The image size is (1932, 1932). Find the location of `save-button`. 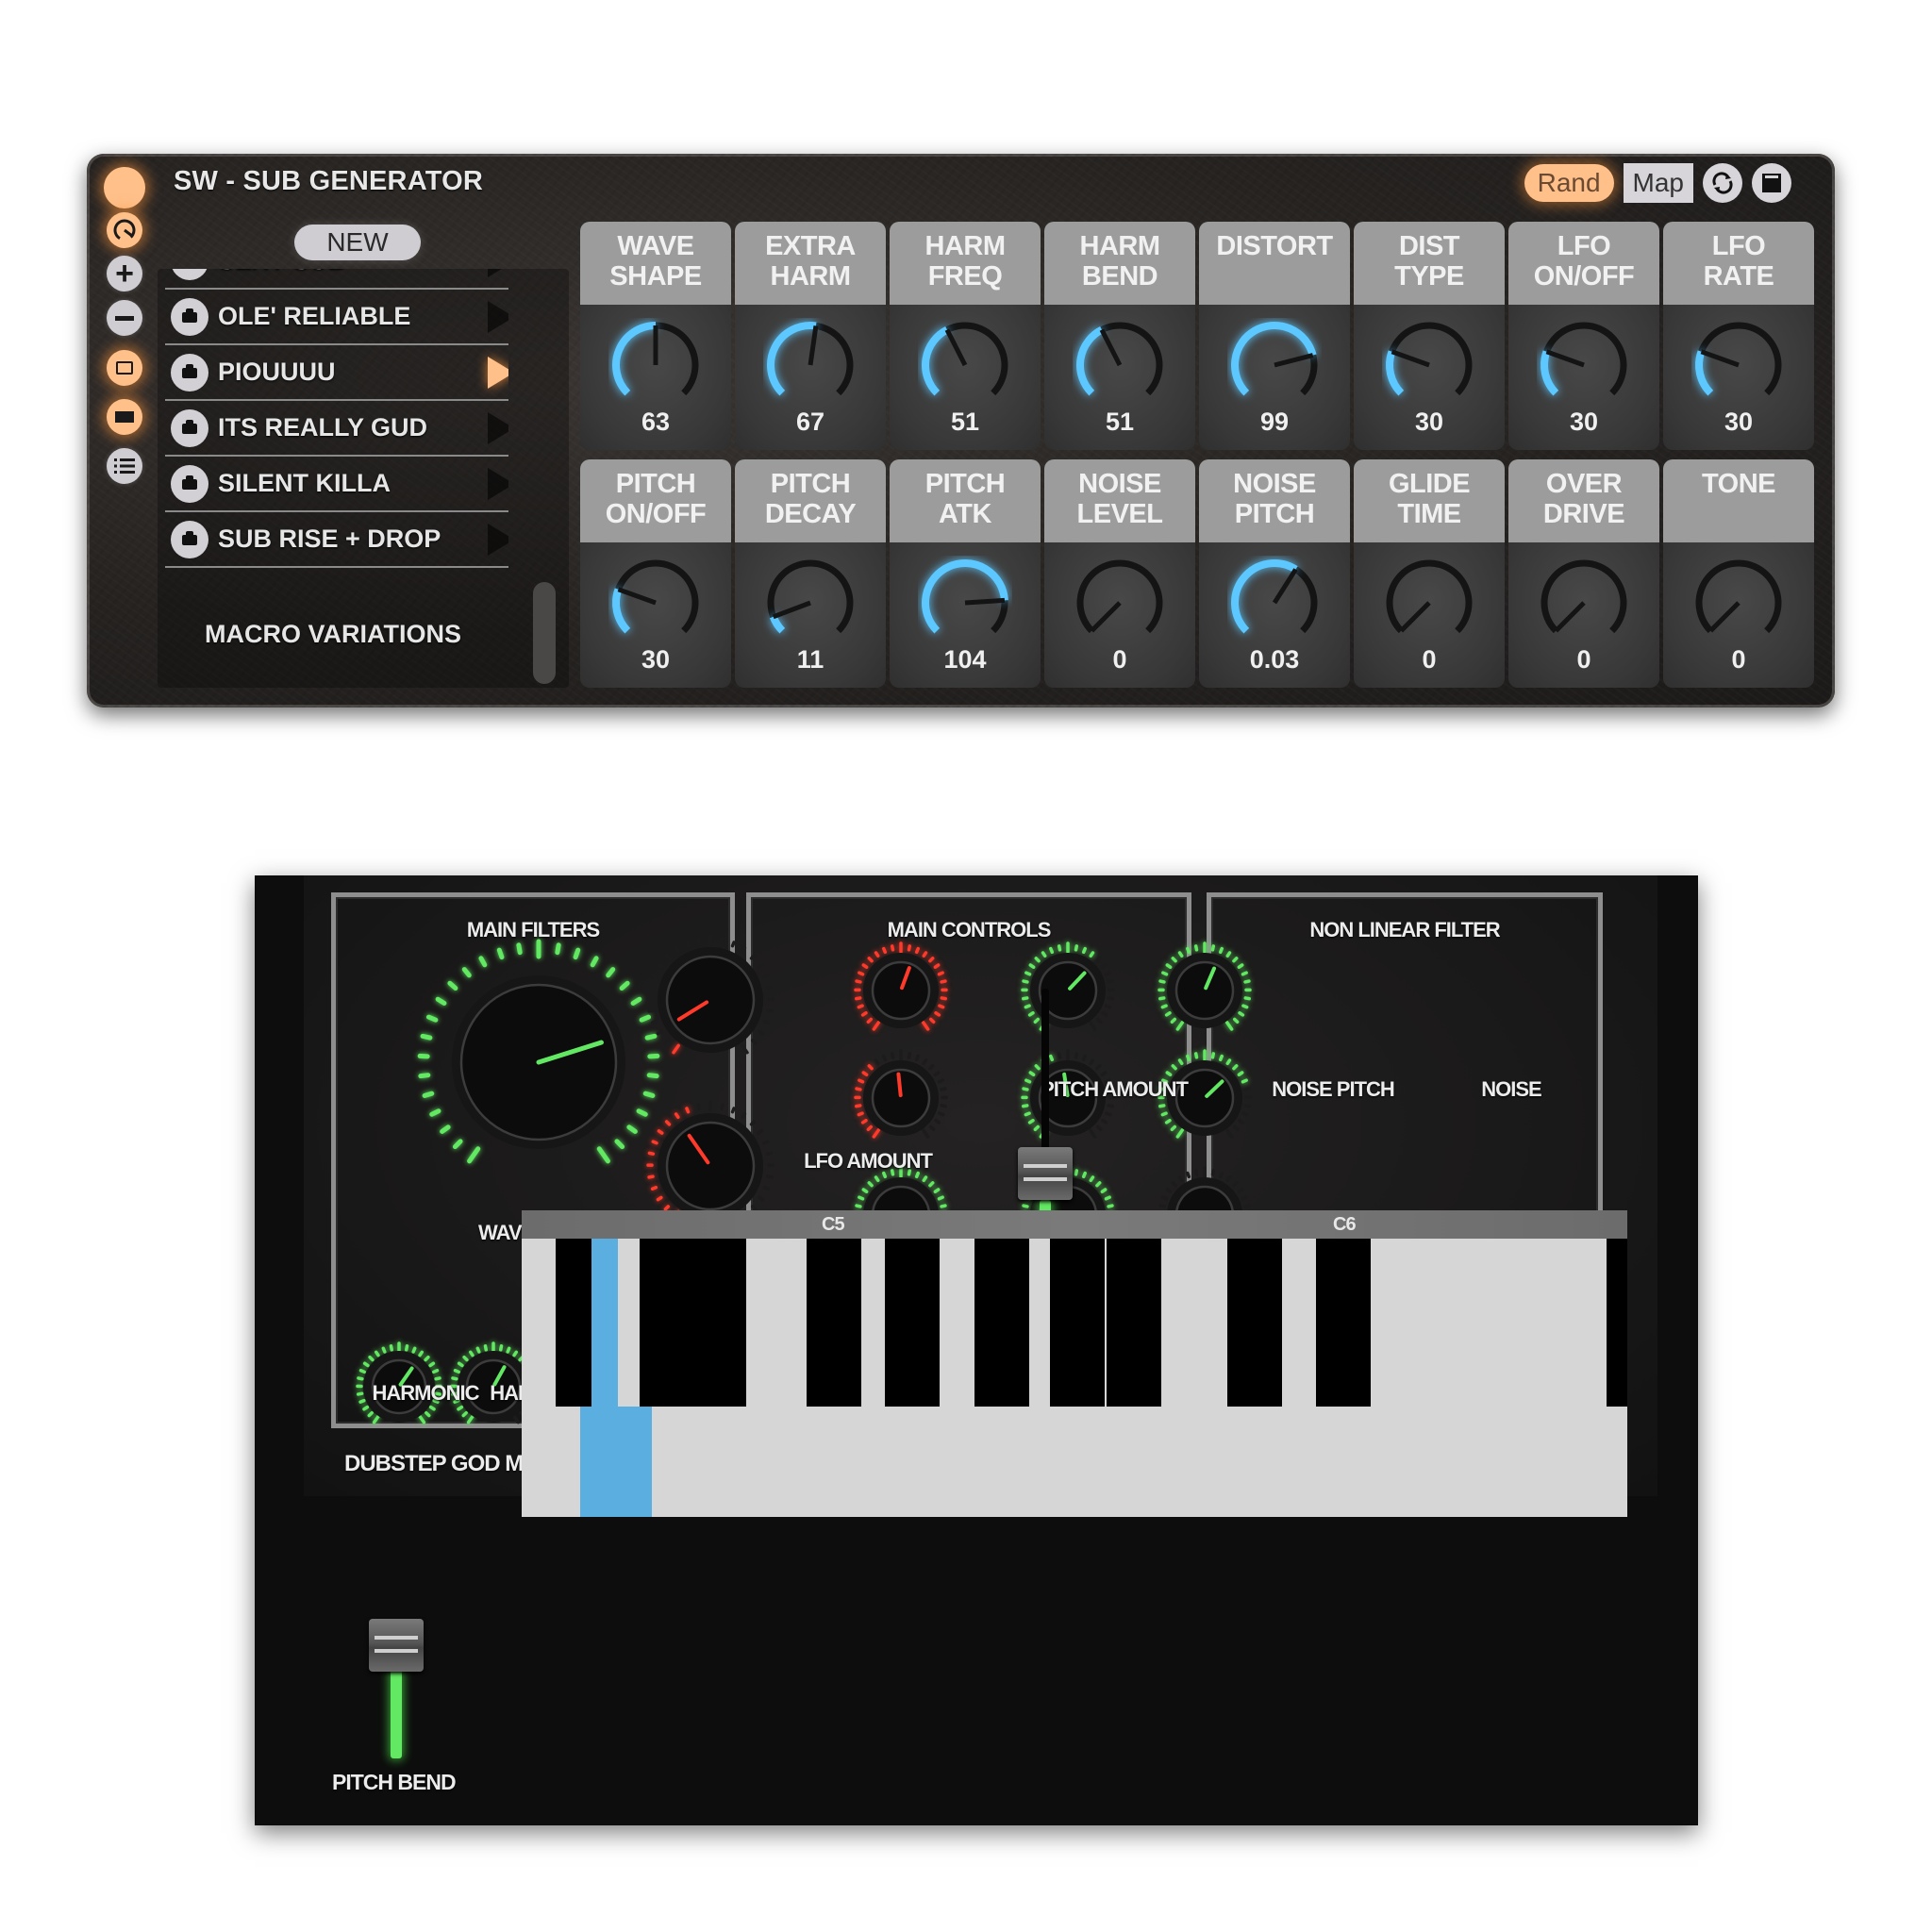

save-button is located at coordinates (1772, 183).